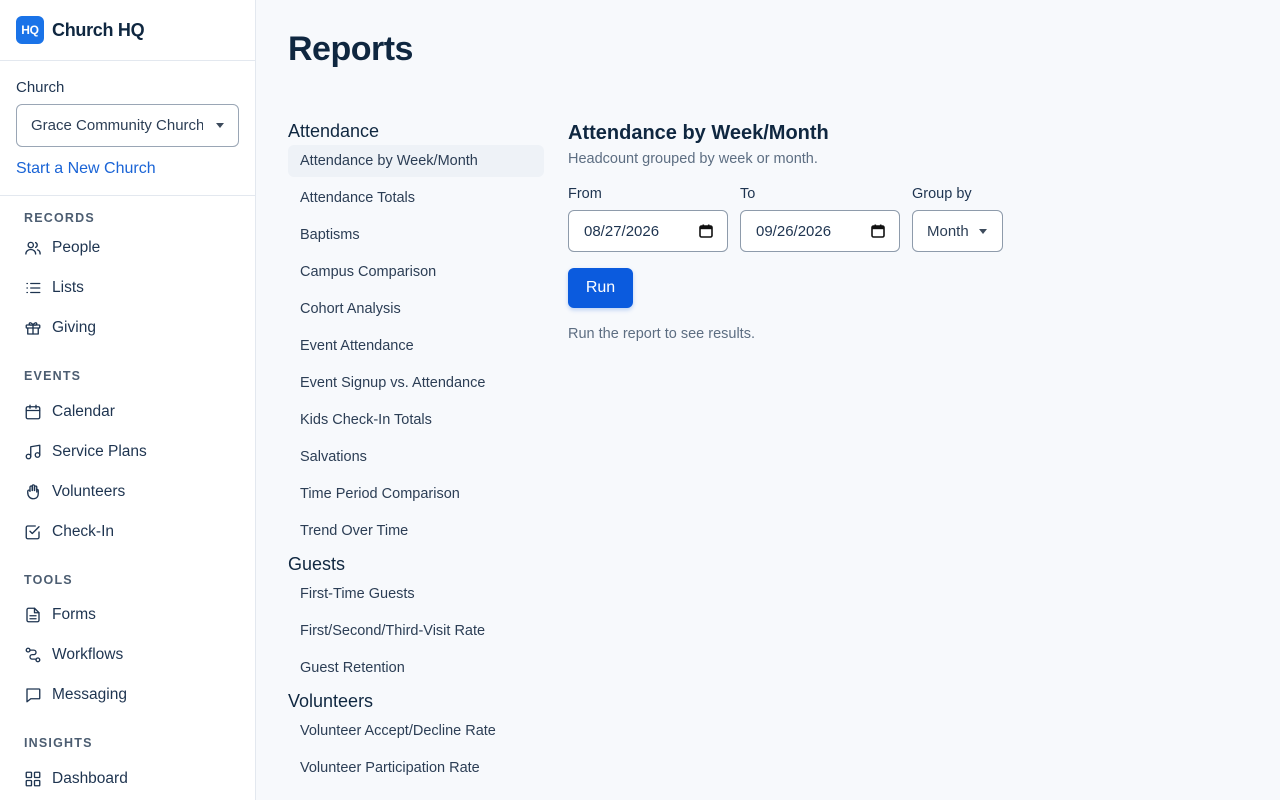  Describe the element at coordinates (416, 633) in the screenshot. I see `report-item-visit-rate: First/Second/Third-Visit Rate` at that location.